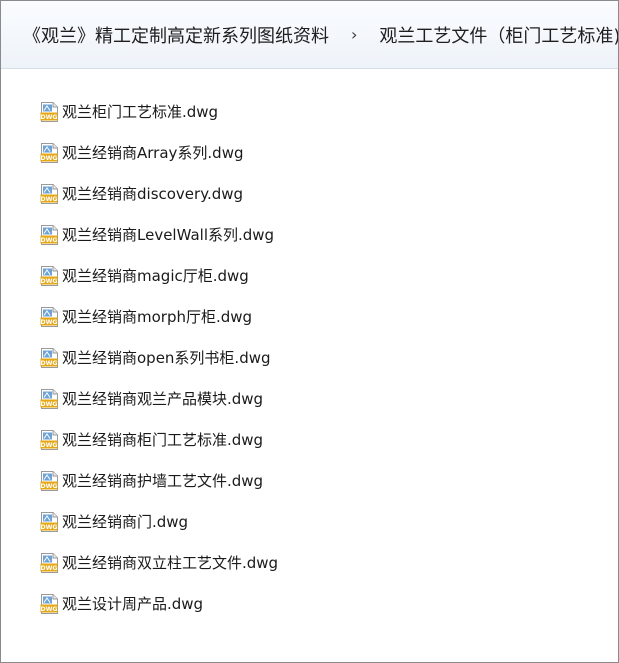 The width and height of the screenshot is (619, 663). I want to click on breadcrumb-parent-folder: 《观兰》精工定制高定新系列图纸资料, so click(176, 35).